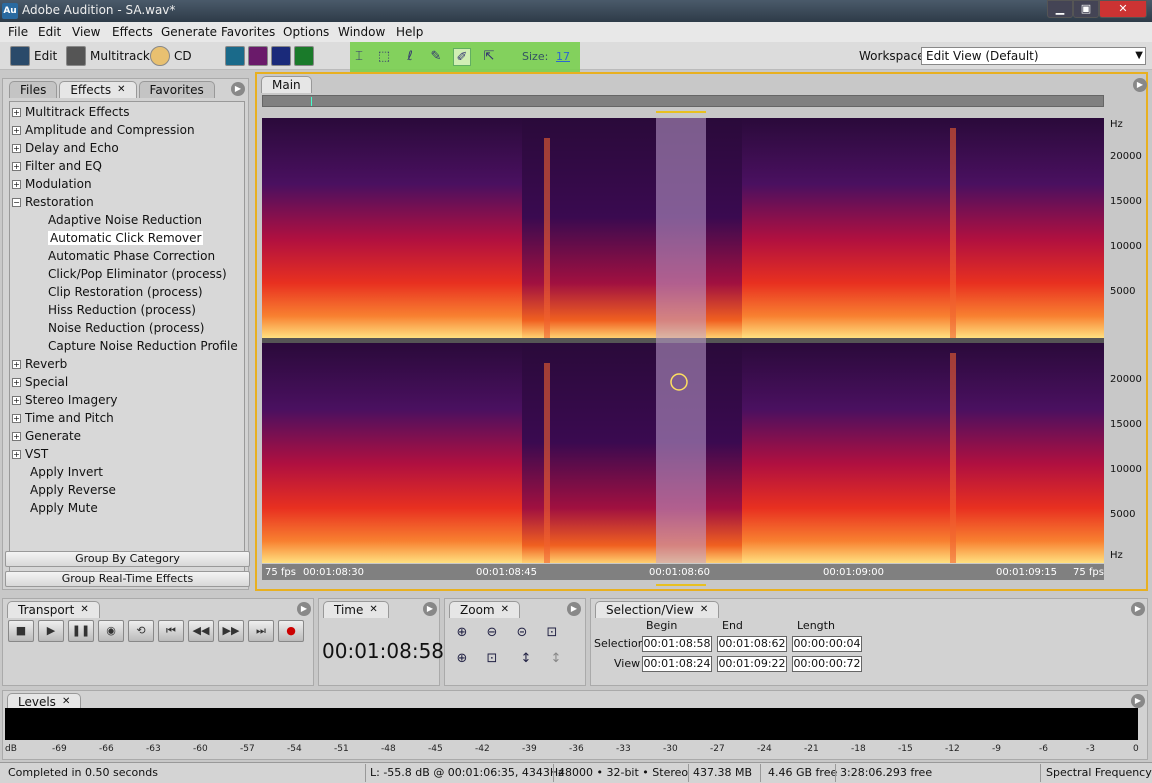  Describe the element at coordinates (281, 56) in the screenshot. I see `spectral-pan-icon` at that location.